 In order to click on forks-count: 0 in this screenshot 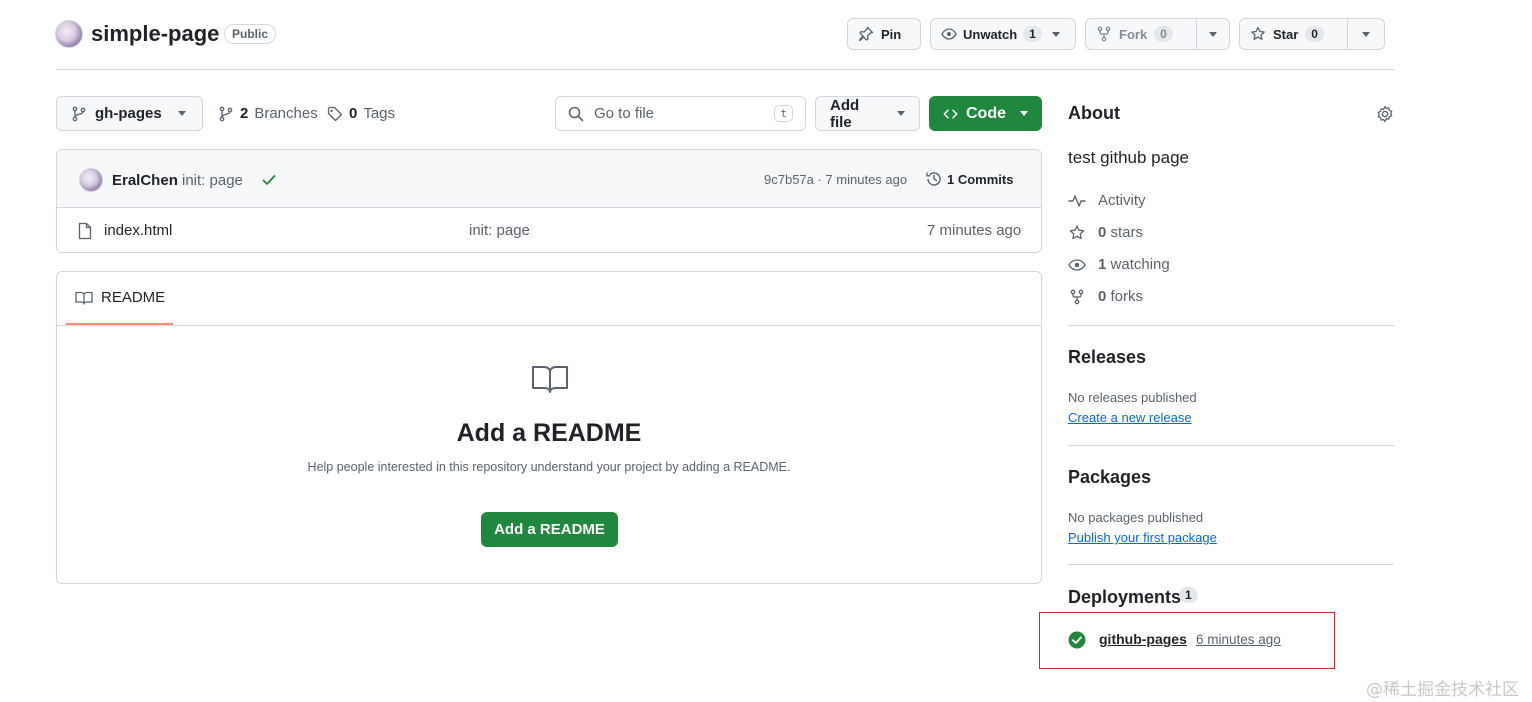, I will do `click(1102, 296)`.